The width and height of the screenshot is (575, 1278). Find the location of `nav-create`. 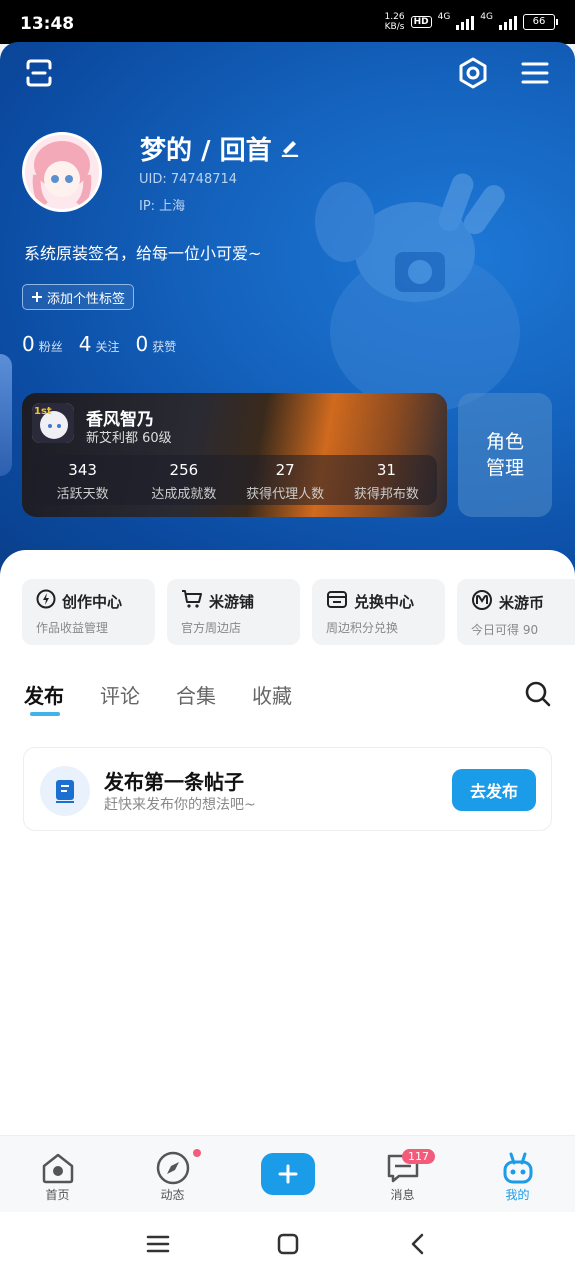

nav-create is located at coordinates (287, 1174).